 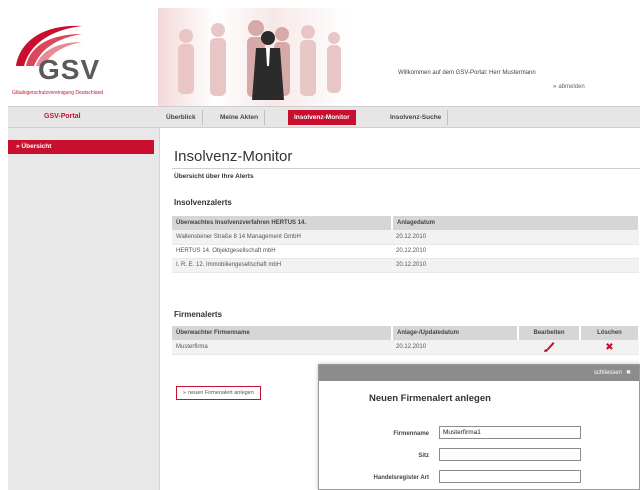 What do you see at coordinates (36, 146) in the screenshot?
I see `sidebar-item-label: Übersicht` at bounding box center [36, 146].